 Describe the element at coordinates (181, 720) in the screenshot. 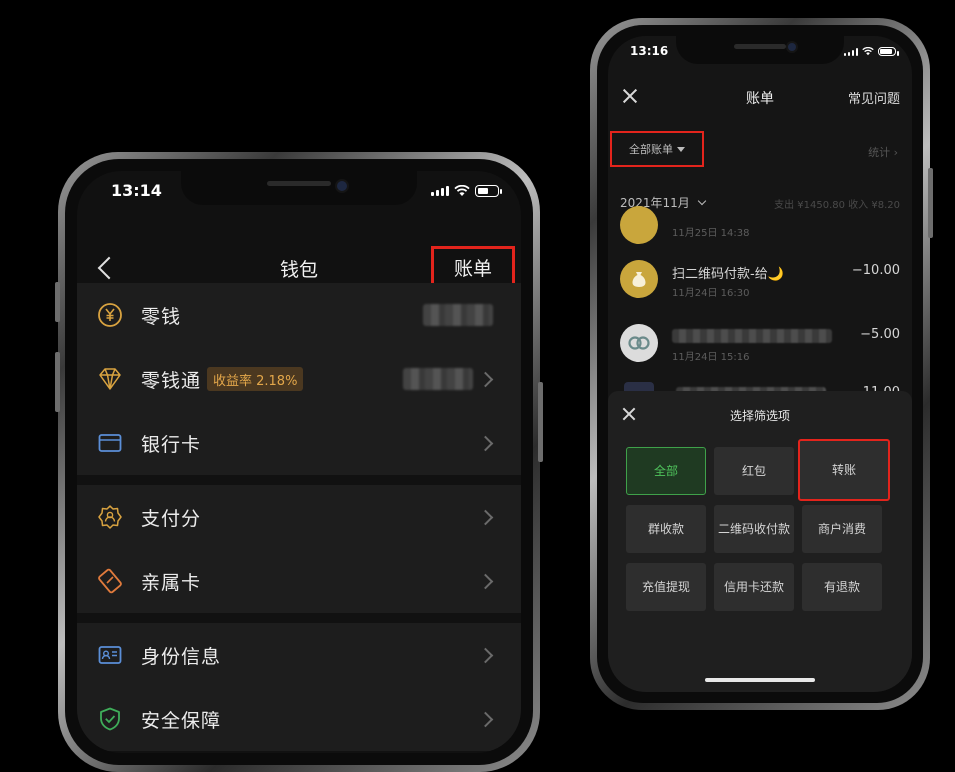

I see `wallet-row-label: 安全保障` at that location.